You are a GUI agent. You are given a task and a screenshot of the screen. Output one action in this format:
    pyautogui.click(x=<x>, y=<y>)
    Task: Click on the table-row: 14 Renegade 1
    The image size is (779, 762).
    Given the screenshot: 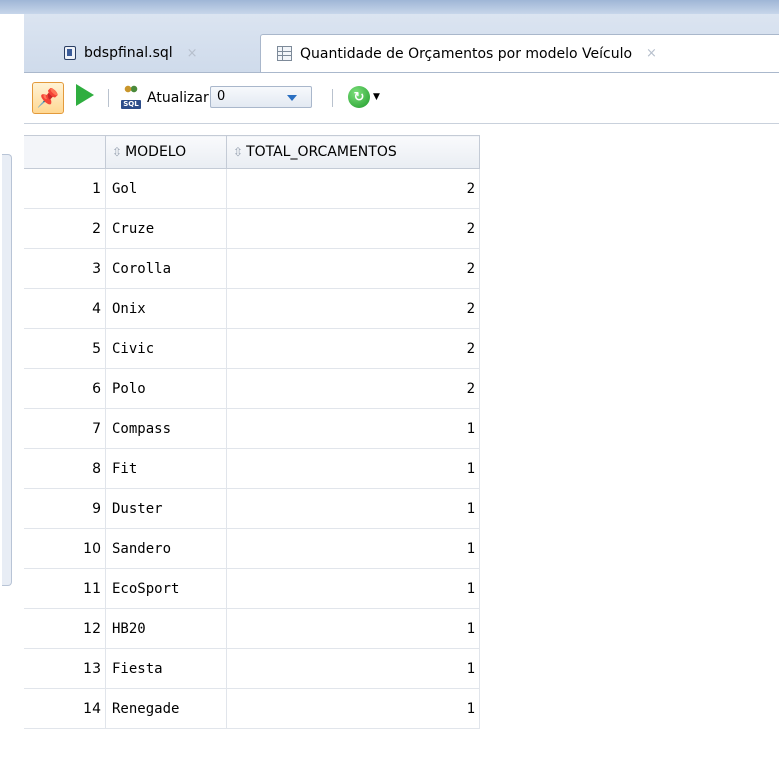 What is the action you would take?
    pyautogui.click(x=252, y=708)
    